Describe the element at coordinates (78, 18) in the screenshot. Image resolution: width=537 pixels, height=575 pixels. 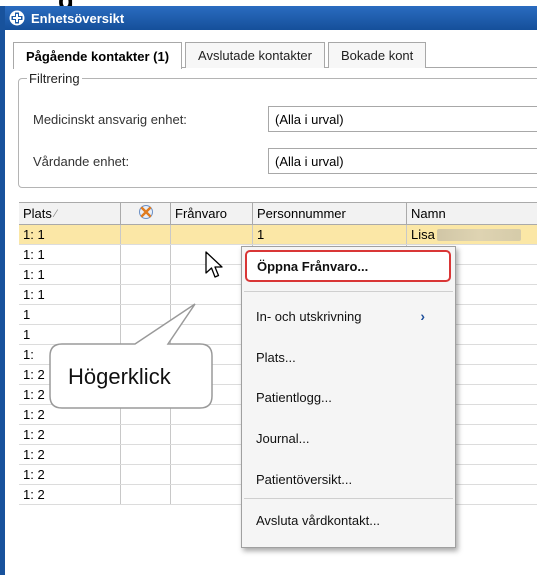
I see `window-title: Enhetsöversikt` at that location.